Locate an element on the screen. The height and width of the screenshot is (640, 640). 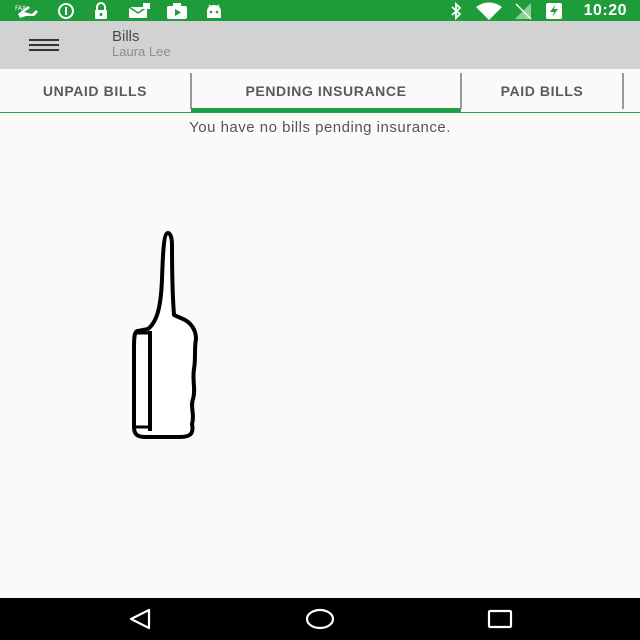
system-nav-bar is located at coordinates (320, 619).